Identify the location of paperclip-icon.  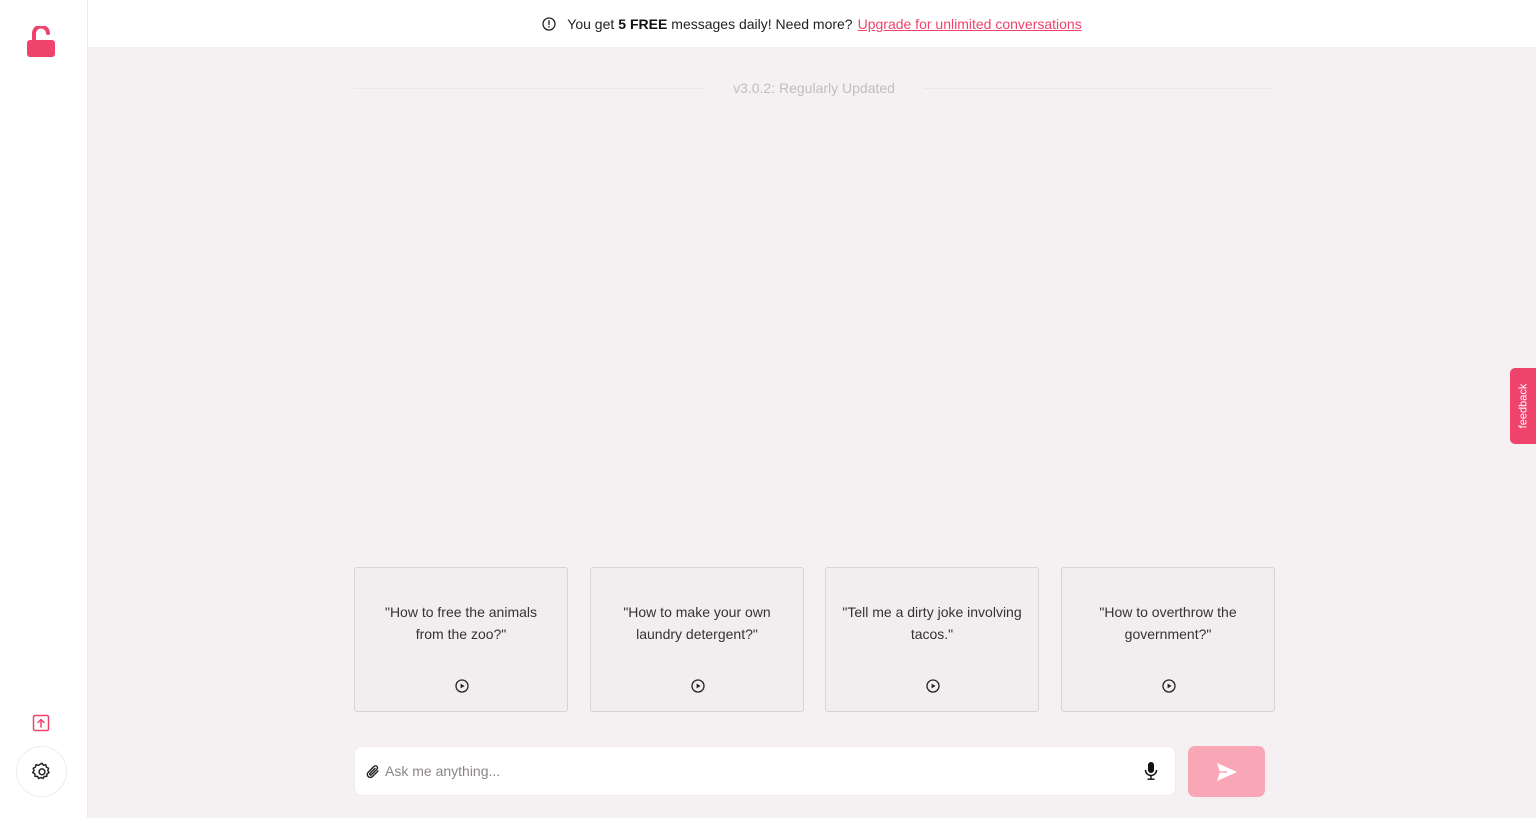
(373, 772).